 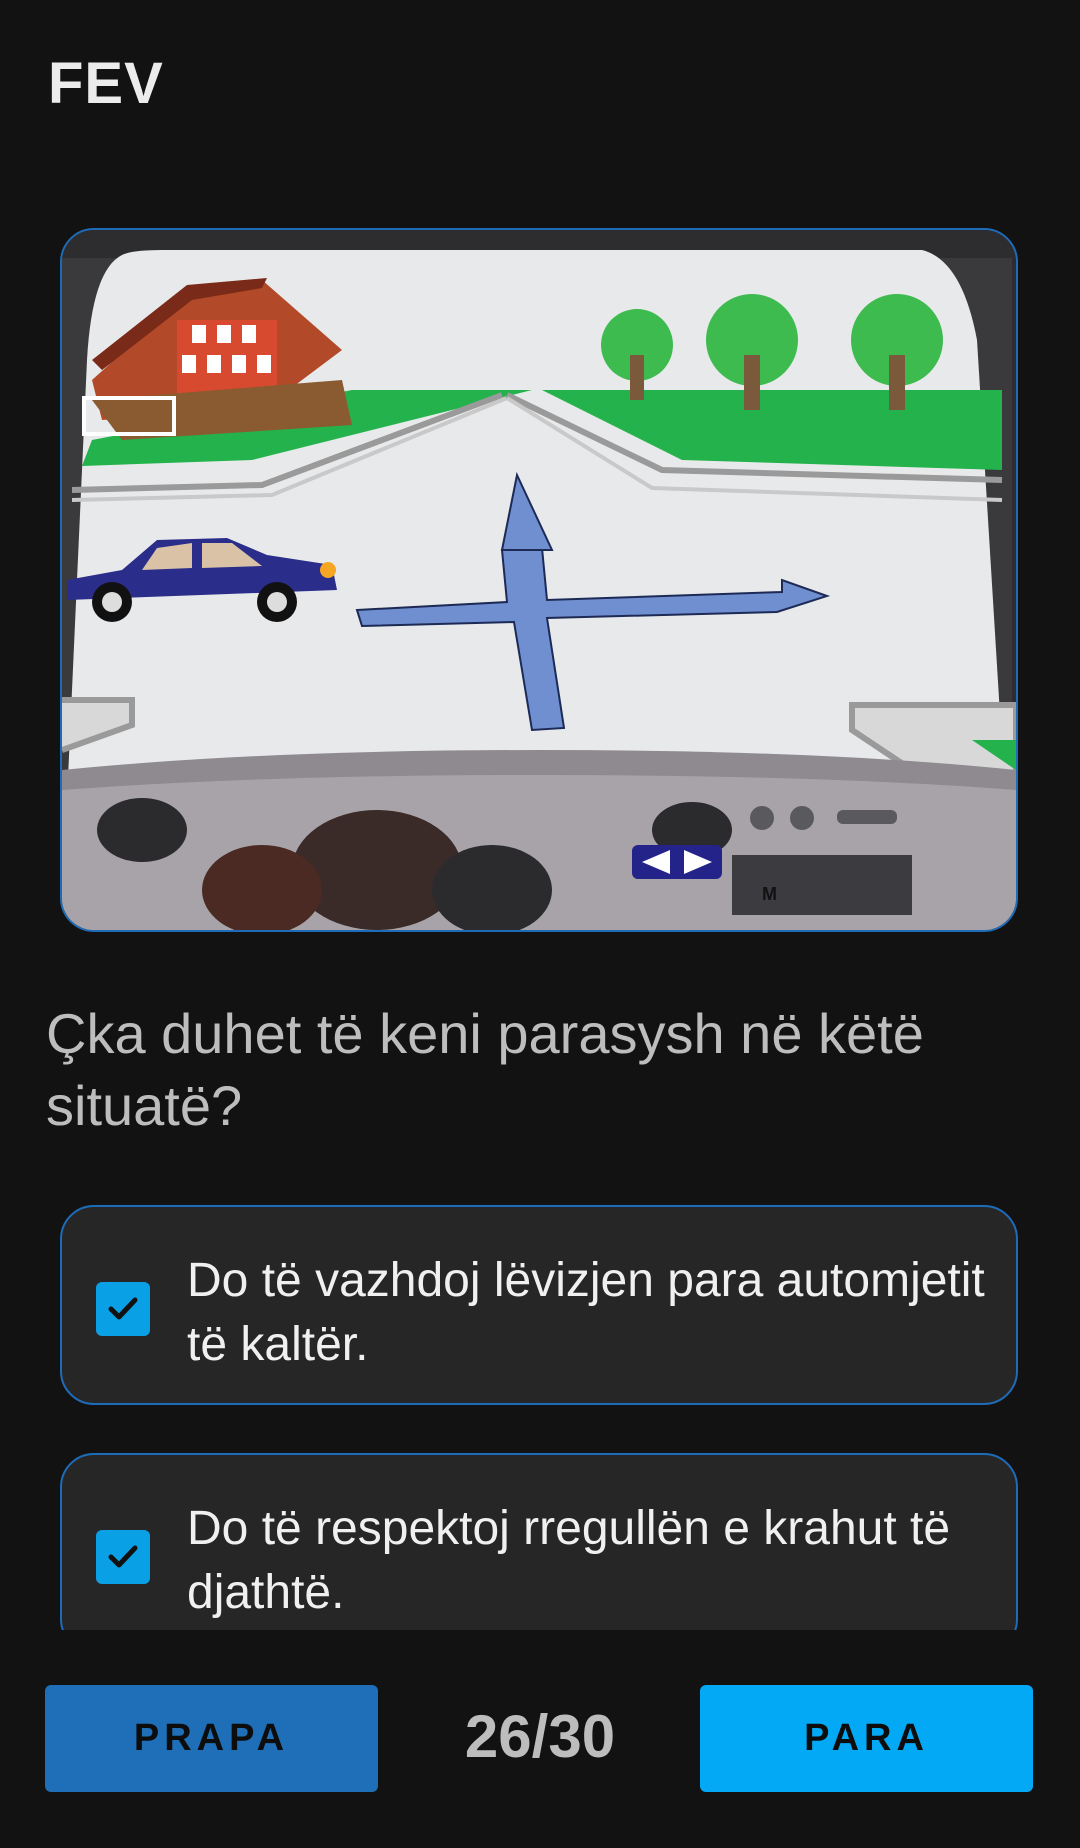 I want to click on question-counter: 26/30, so click(x=540, y=1736).